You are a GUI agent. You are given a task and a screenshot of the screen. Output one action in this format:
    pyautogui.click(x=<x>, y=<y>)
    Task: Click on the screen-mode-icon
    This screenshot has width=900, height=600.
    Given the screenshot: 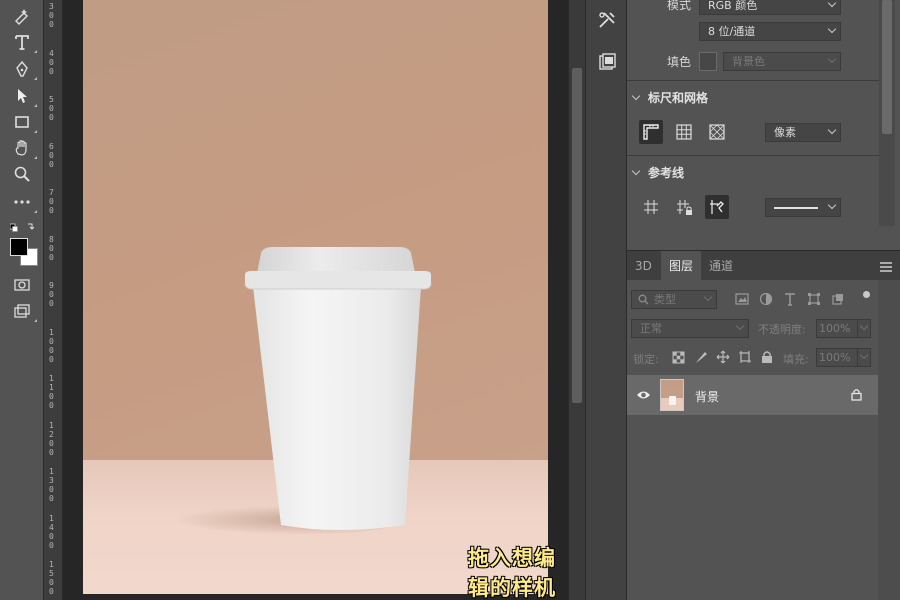 What is the action you would take?
    pyautogui.click(x=23, y=311)
    